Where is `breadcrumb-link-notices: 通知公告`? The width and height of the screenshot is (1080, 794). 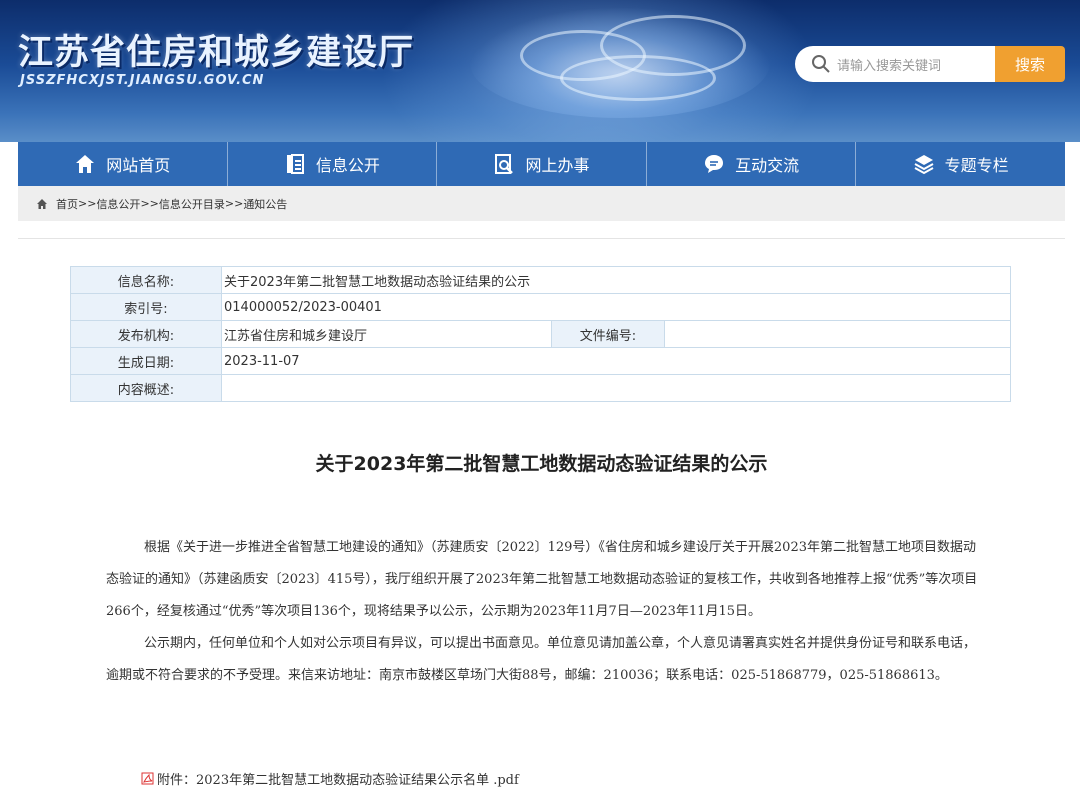
breadcrumb-link-notices: 通知公告 is located at coordinates (265, 204).